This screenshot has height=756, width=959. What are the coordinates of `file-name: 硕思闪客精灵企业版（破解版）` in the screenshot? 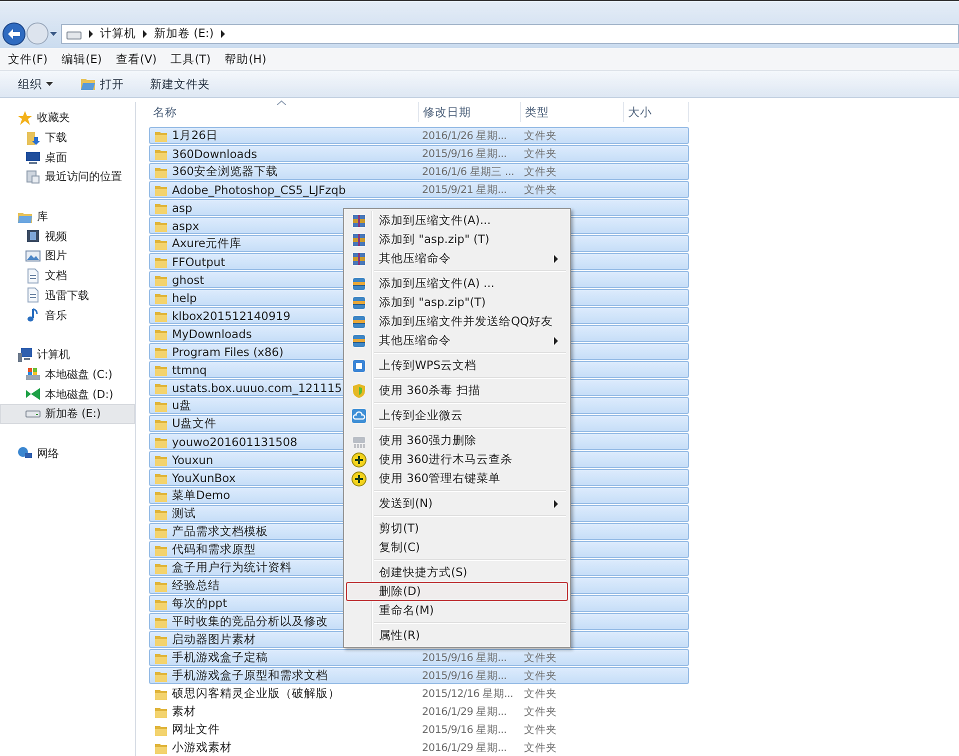 It's located at (256, 693).